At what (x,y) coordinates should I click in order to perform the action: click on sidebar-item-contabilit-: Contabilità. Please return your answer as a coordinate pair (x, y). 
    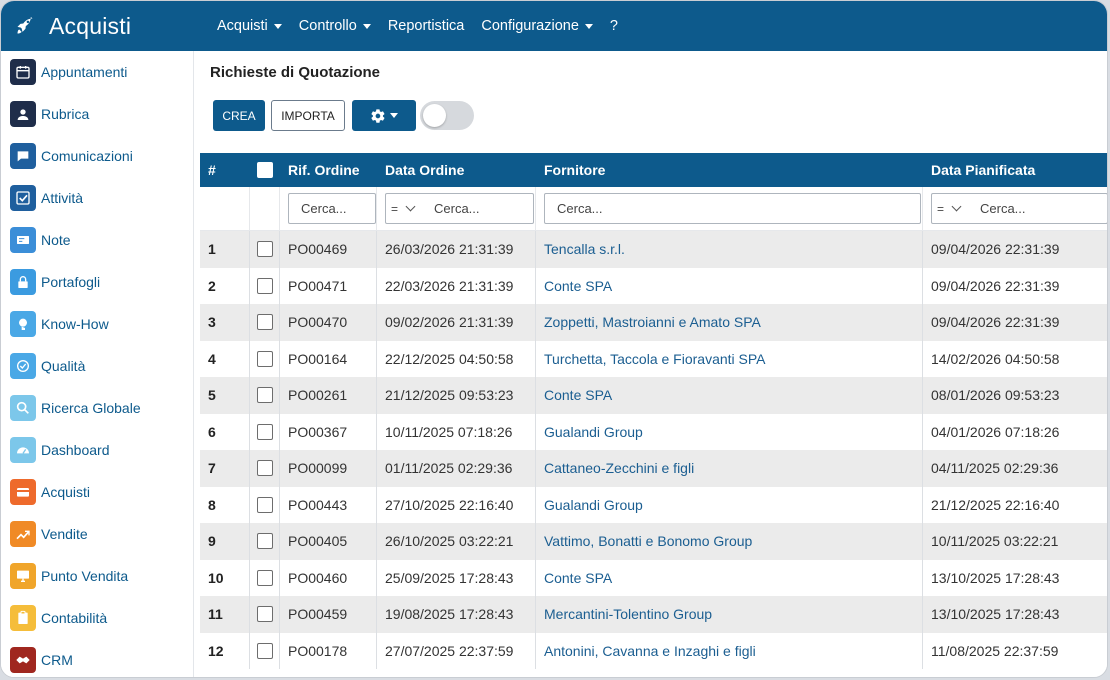
    Looking at the image, I should click on (97, 618).